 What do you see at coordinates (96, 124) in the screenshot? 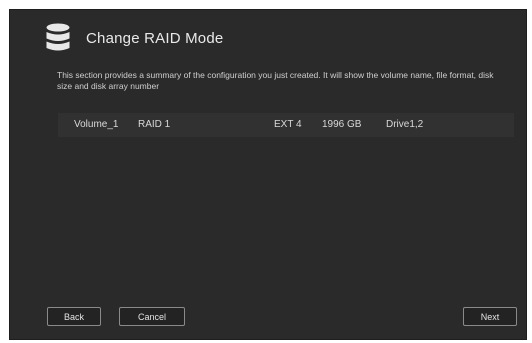
I see `volume-name: Volume_1` at bounding box center [96, 124].